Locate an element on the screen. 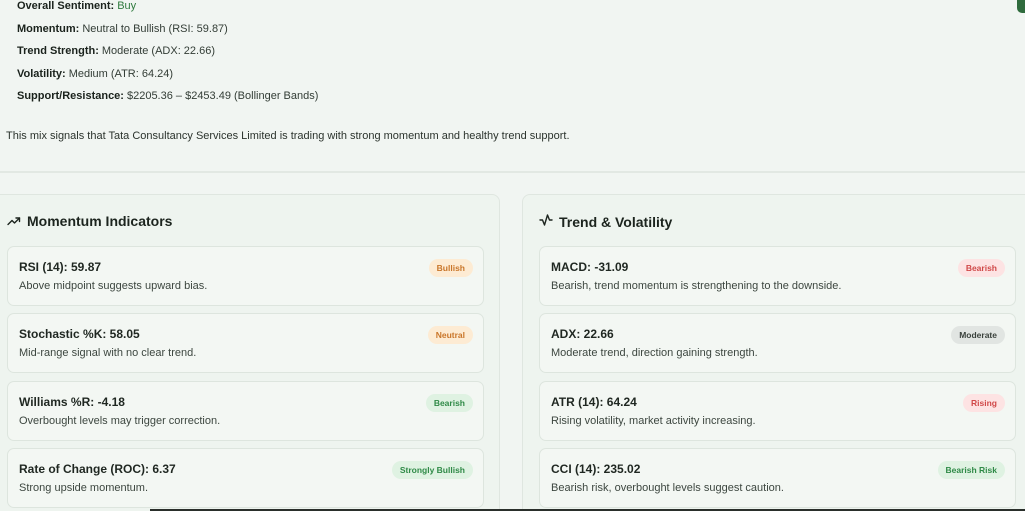 The width and height of the screenshot is (1025, 511). summary-value: Medium (ATR: 64.24) is located at coordinates (121, 73).